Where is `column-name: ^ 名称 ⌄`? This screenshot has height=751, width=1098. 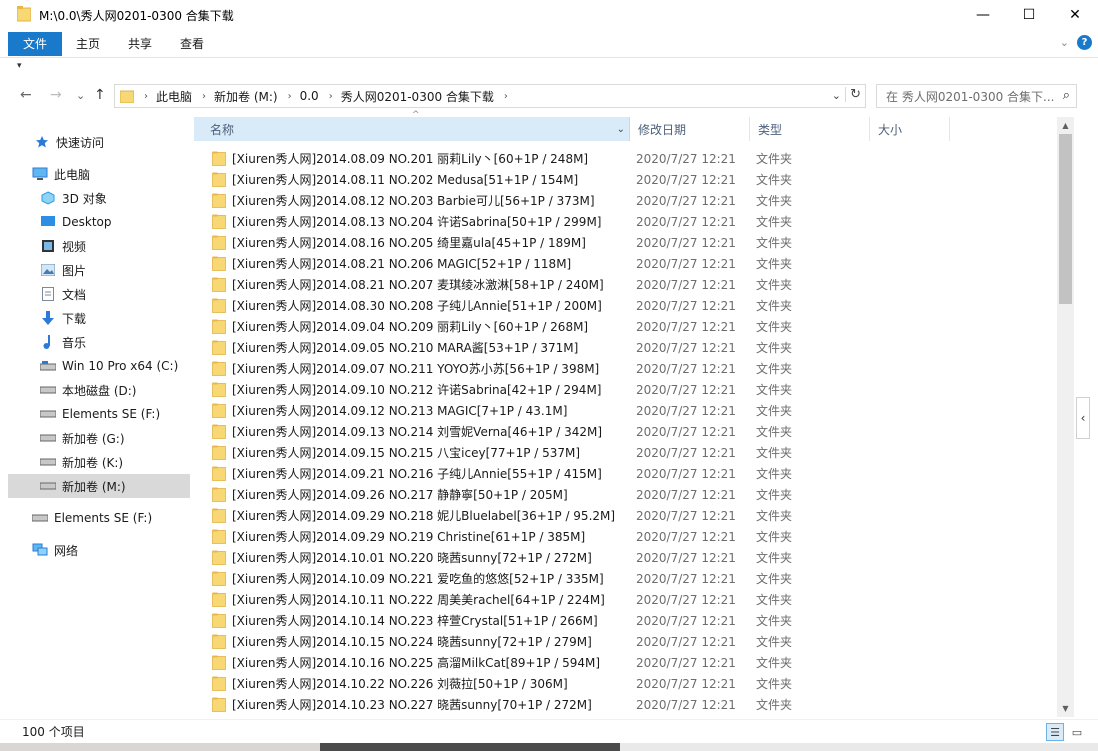 column-name: ^ 名称 ⌄ is located at coordinates (412, 125).